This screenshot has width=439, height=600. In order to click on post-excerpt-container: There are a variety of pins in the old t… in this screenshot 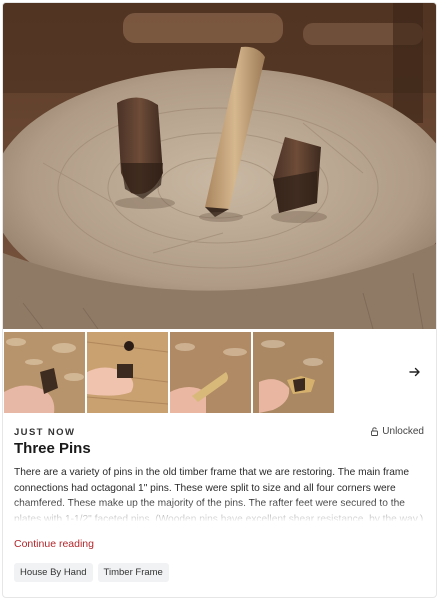, I will do `click(221, 493)`.